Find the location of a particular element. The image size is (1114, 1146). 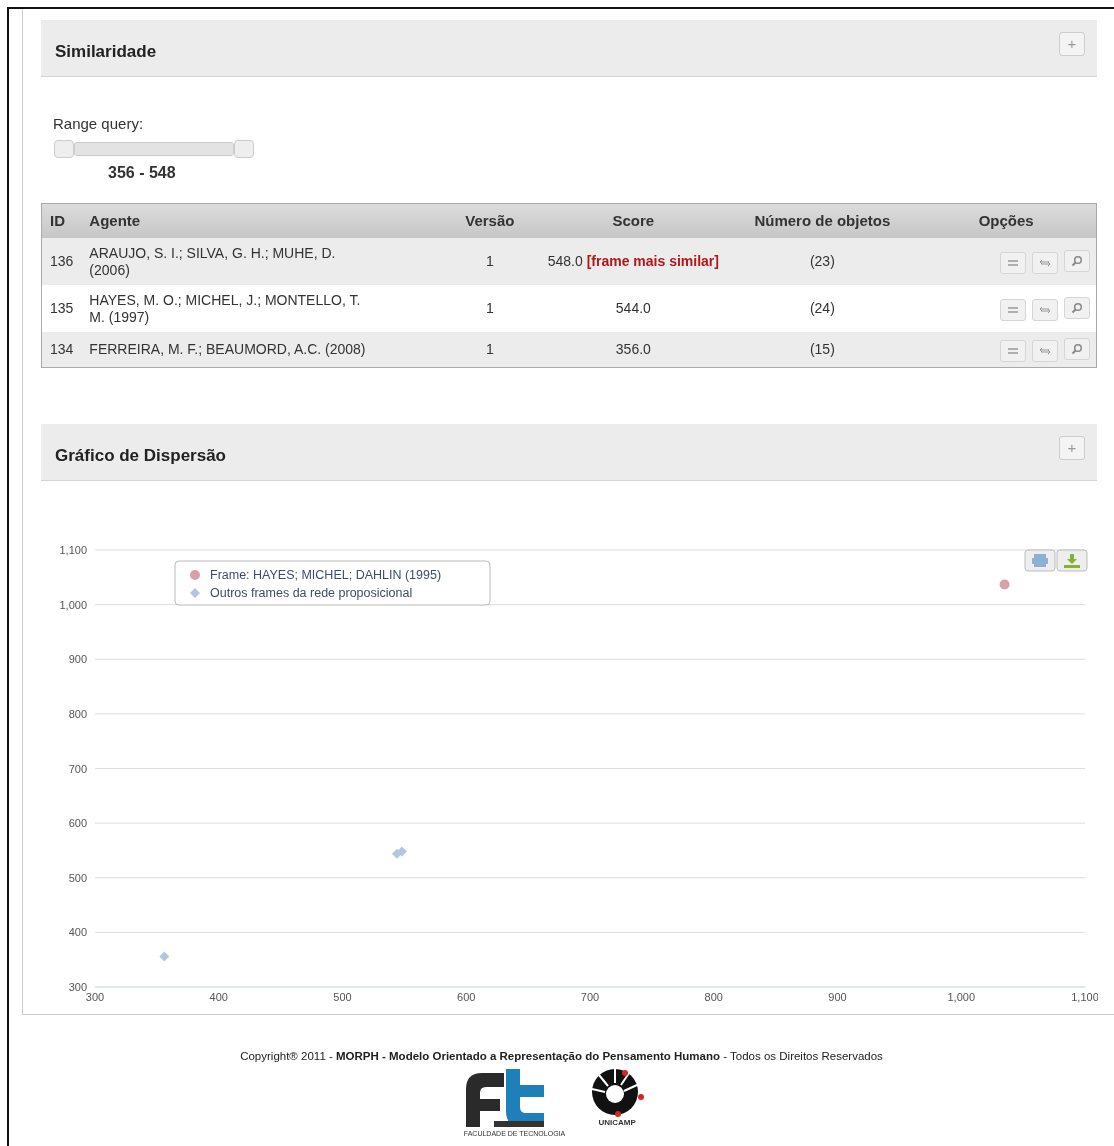

table-cell: 135 is located at coordinates (62, 308).